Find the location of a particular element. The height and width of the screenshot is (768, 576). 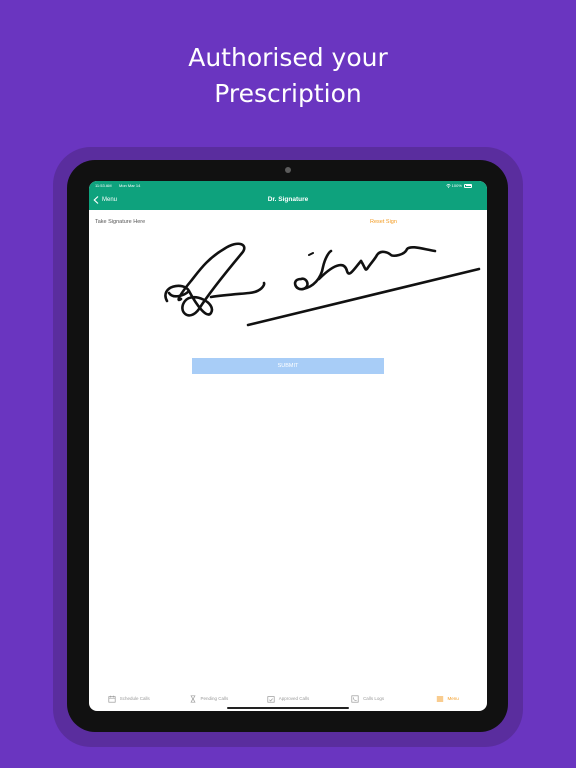

tab-approved-calls-label: Approved Calls is located at coordinates (294, 698).